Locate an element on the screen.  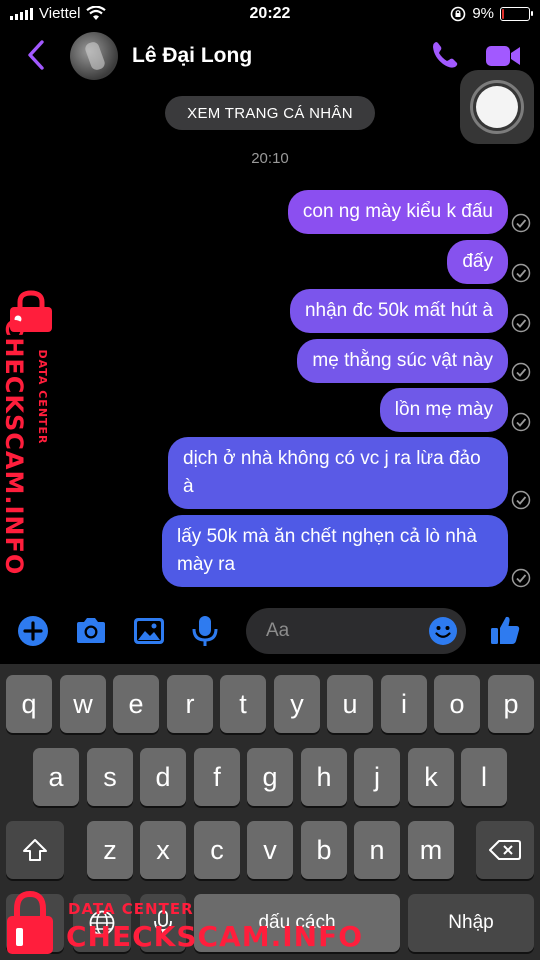
key-e: e is located at coordinates (136, 704).